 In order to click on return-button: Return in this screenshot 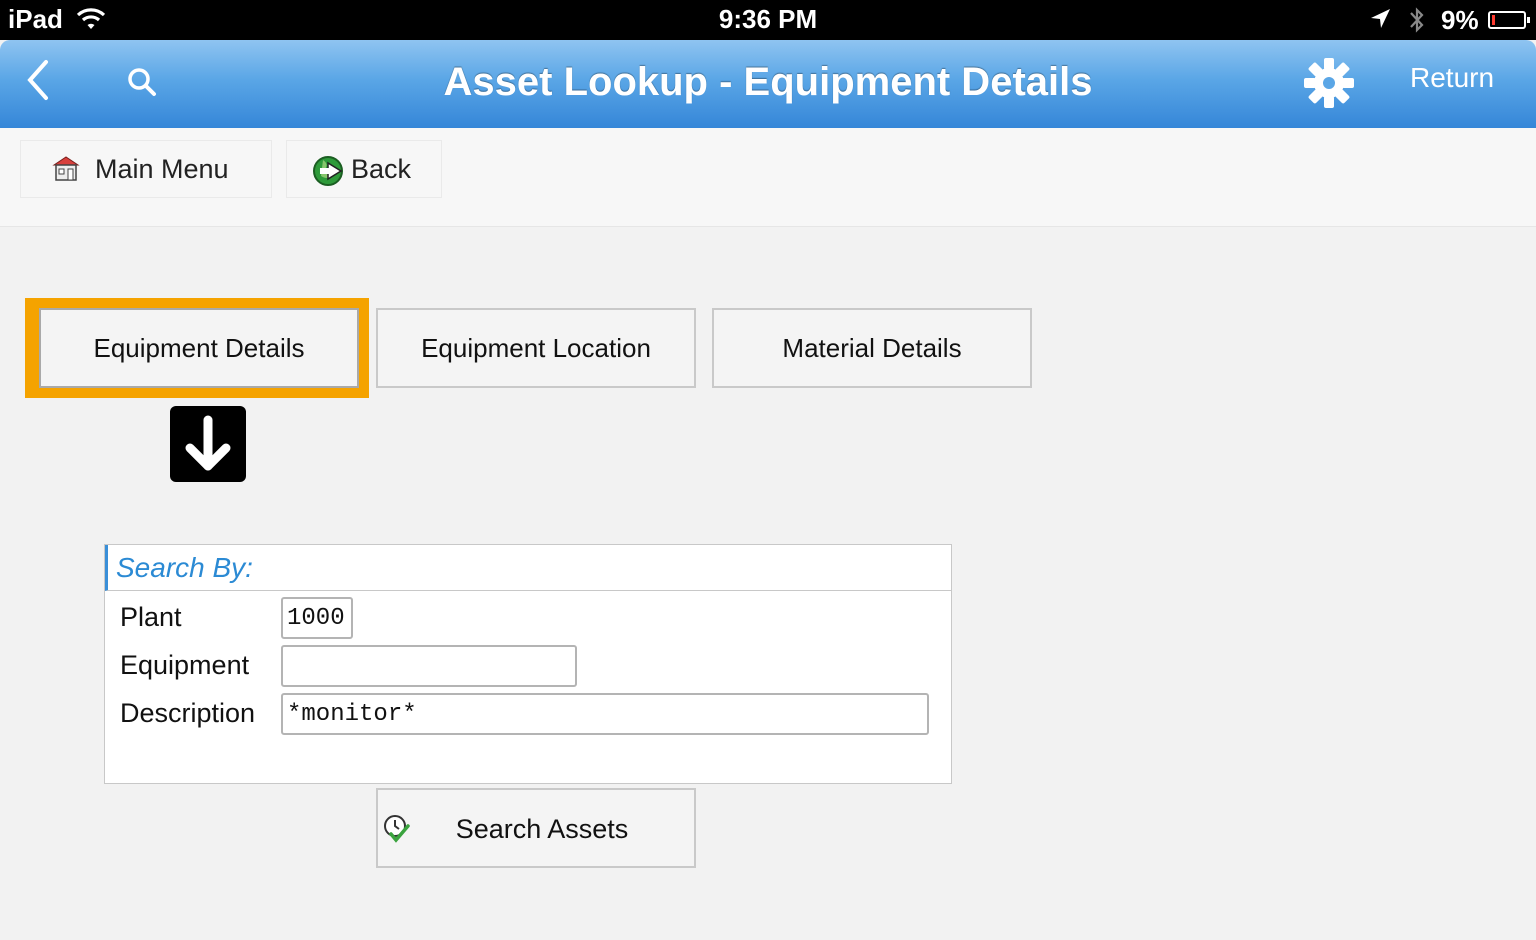, I will do `click(1452, 78)`.